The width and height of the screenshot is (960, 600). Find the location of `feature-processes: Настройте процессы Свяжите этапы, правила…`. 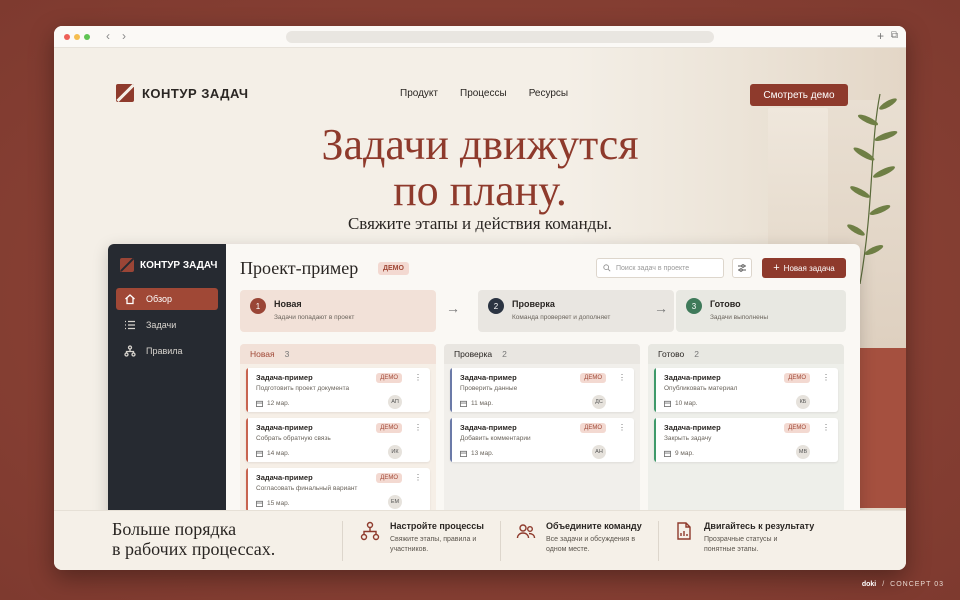

feature-processes: Настройте процессы Свяжите этапы, правила… is located at coordinates (425, 538).